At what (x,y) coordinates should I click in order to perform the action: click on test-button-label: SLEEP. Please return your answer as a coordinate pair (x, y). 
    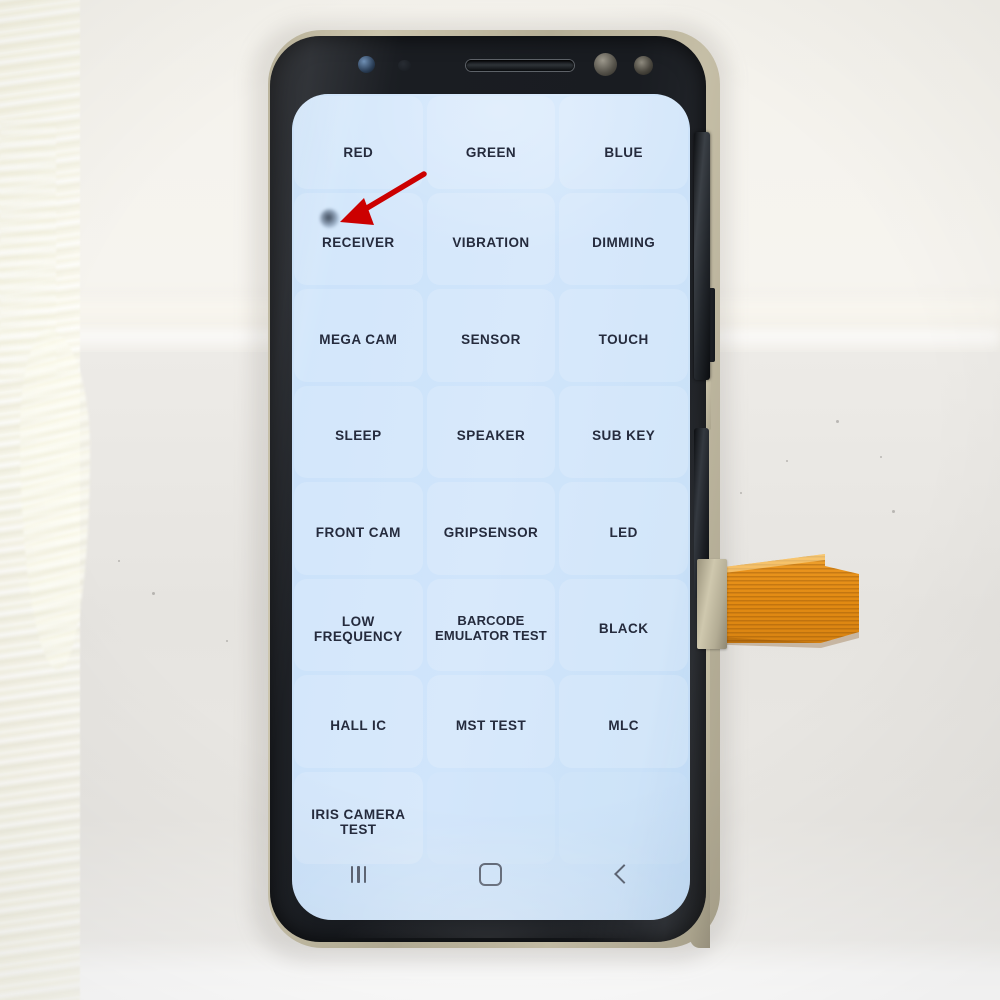
    Looking at the image, I should click on (358, 436).